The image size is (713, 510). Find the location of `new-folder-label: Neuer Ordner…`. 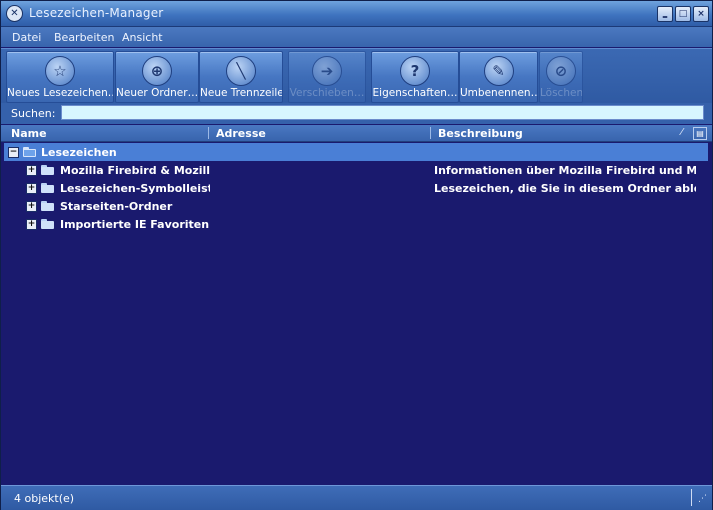

new-folder-label: Neuer Ordner… is located at coordinates (157, 93).